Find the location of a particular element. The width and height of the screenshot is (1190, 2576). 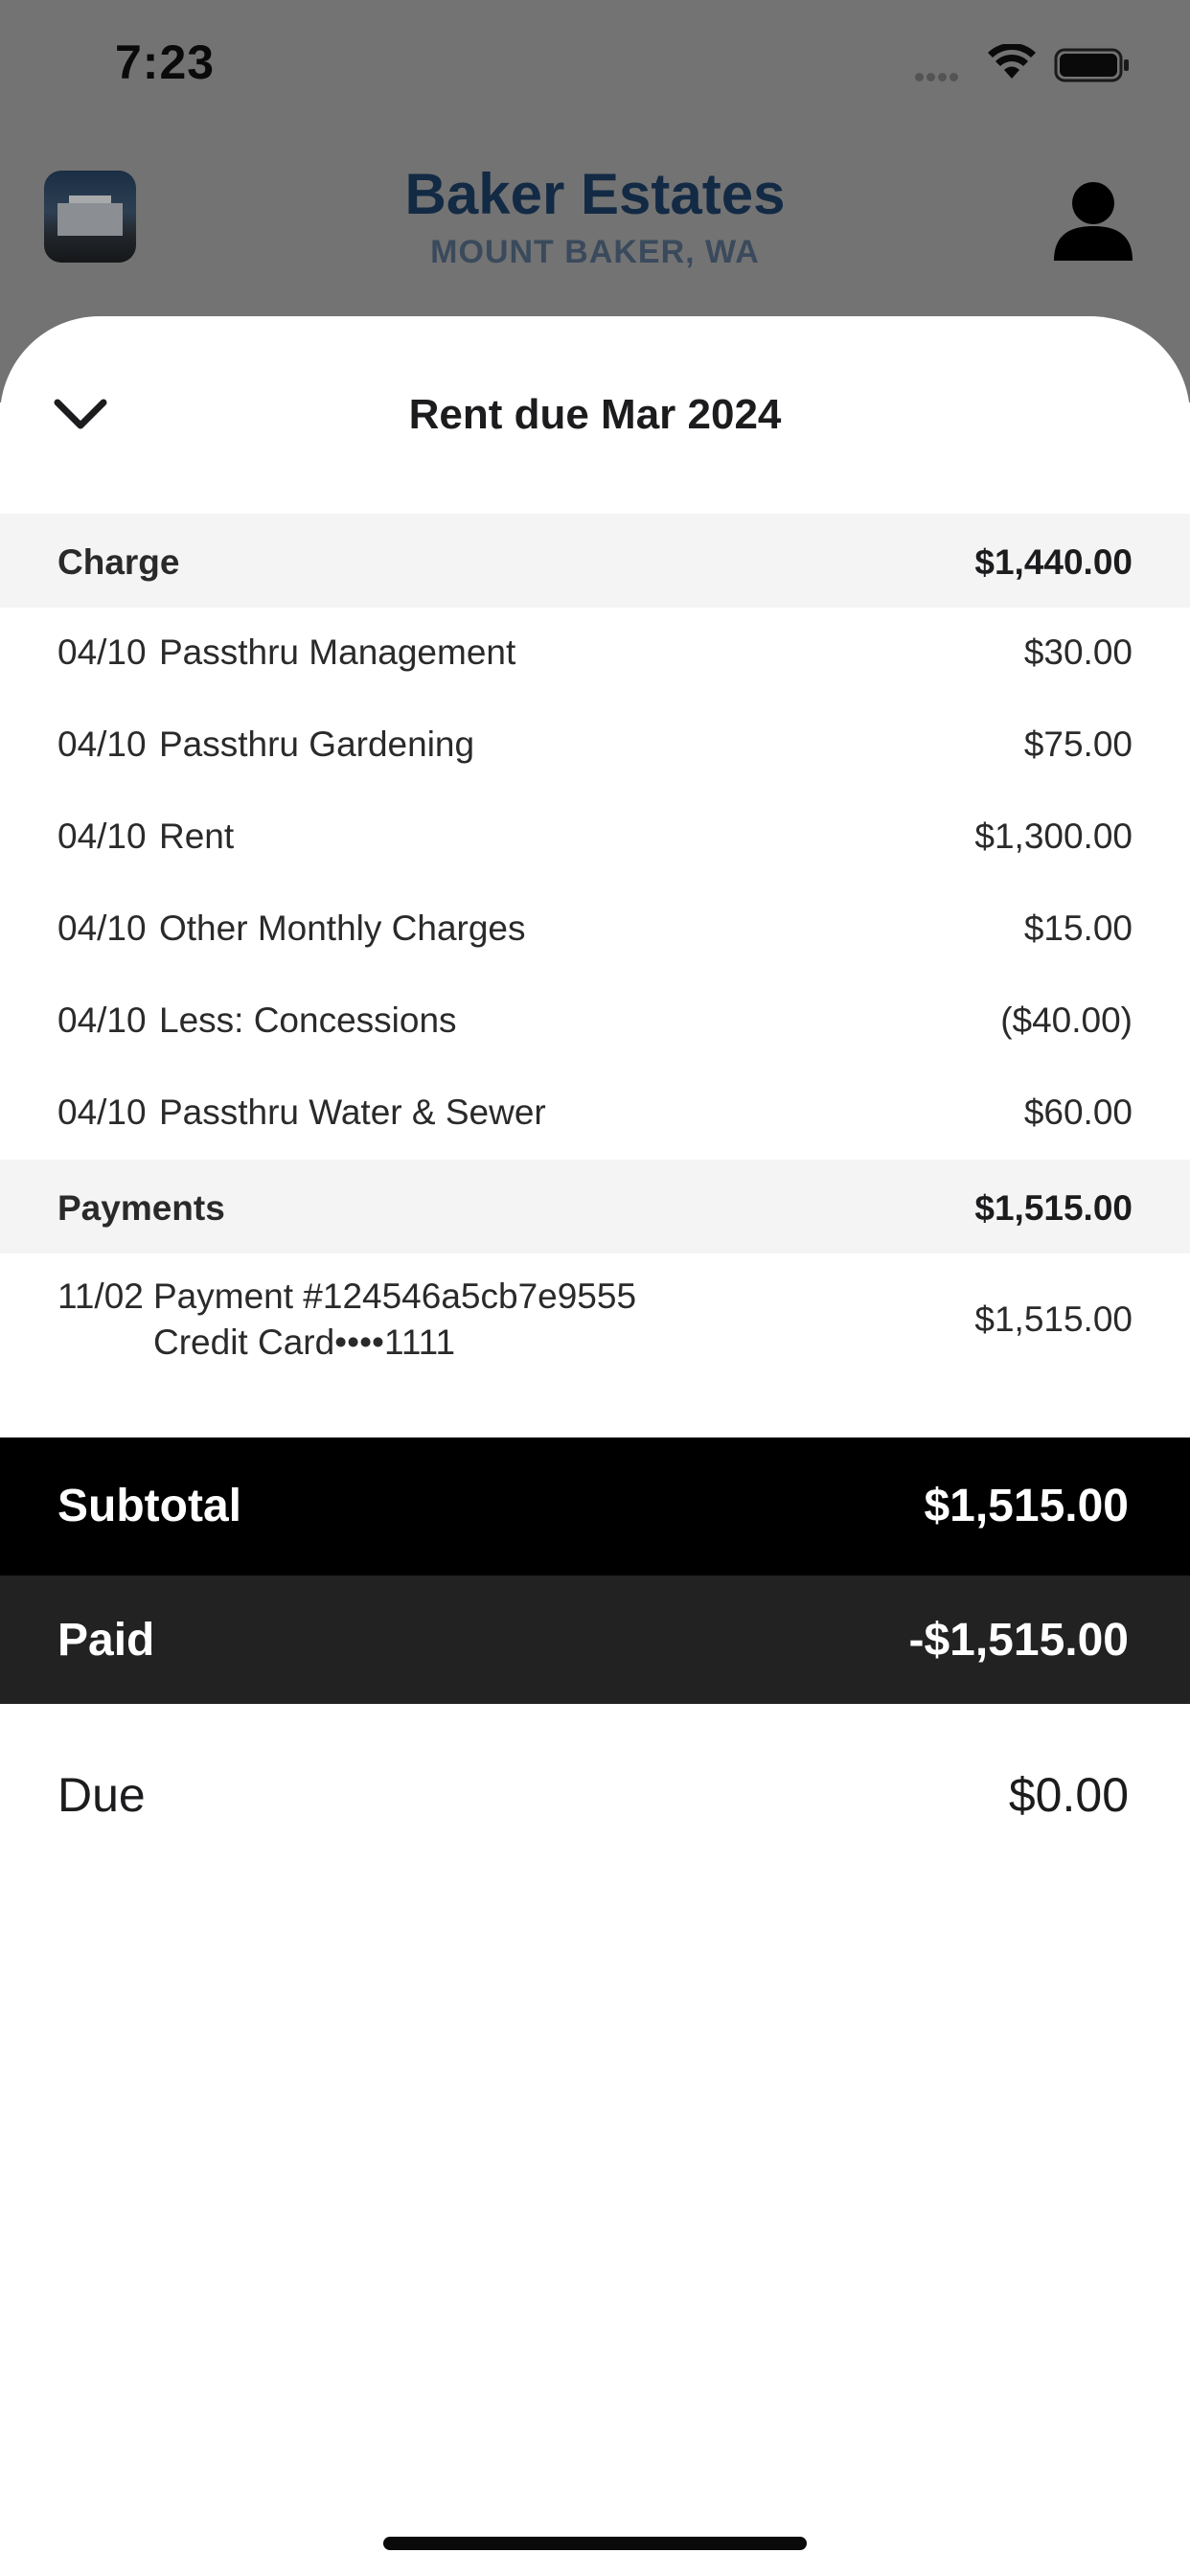

paid-label: Paid is located at coordinates (106, 1640).